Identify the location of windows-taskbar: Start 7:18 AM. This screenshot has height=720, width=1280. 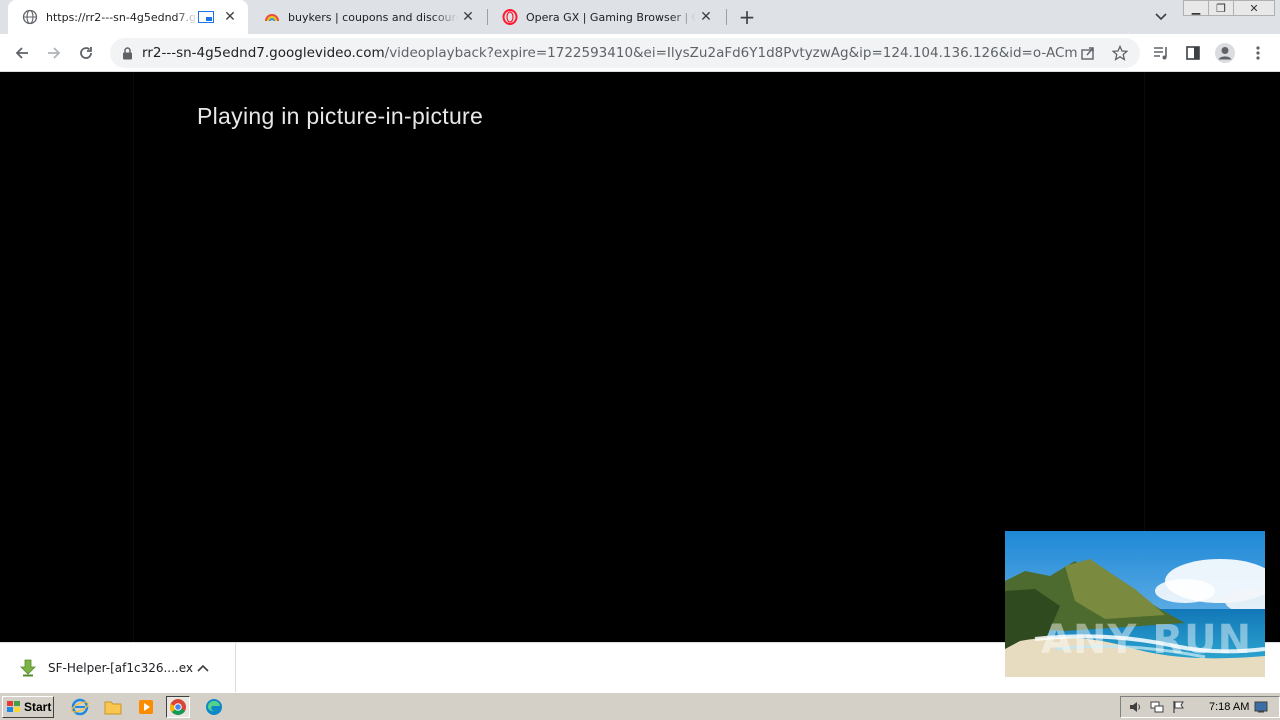
(640, 706).